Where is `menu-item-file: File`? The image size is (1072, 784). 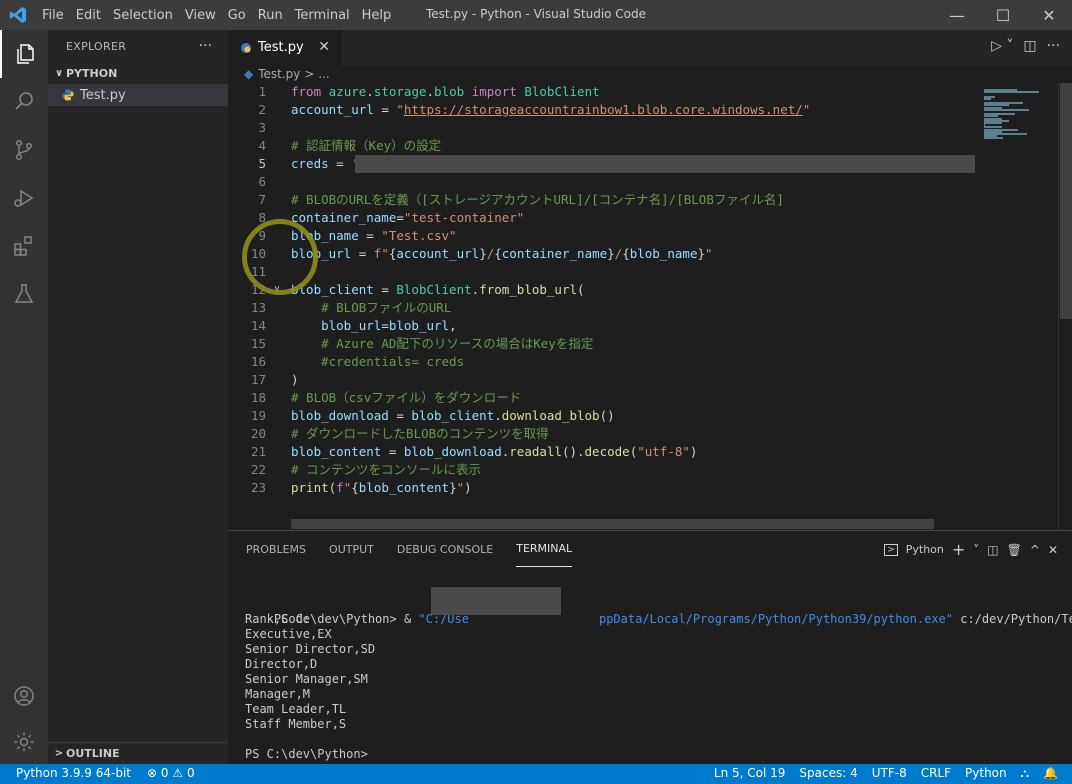
menu-item-file: File is located at coordinates (53, 15).